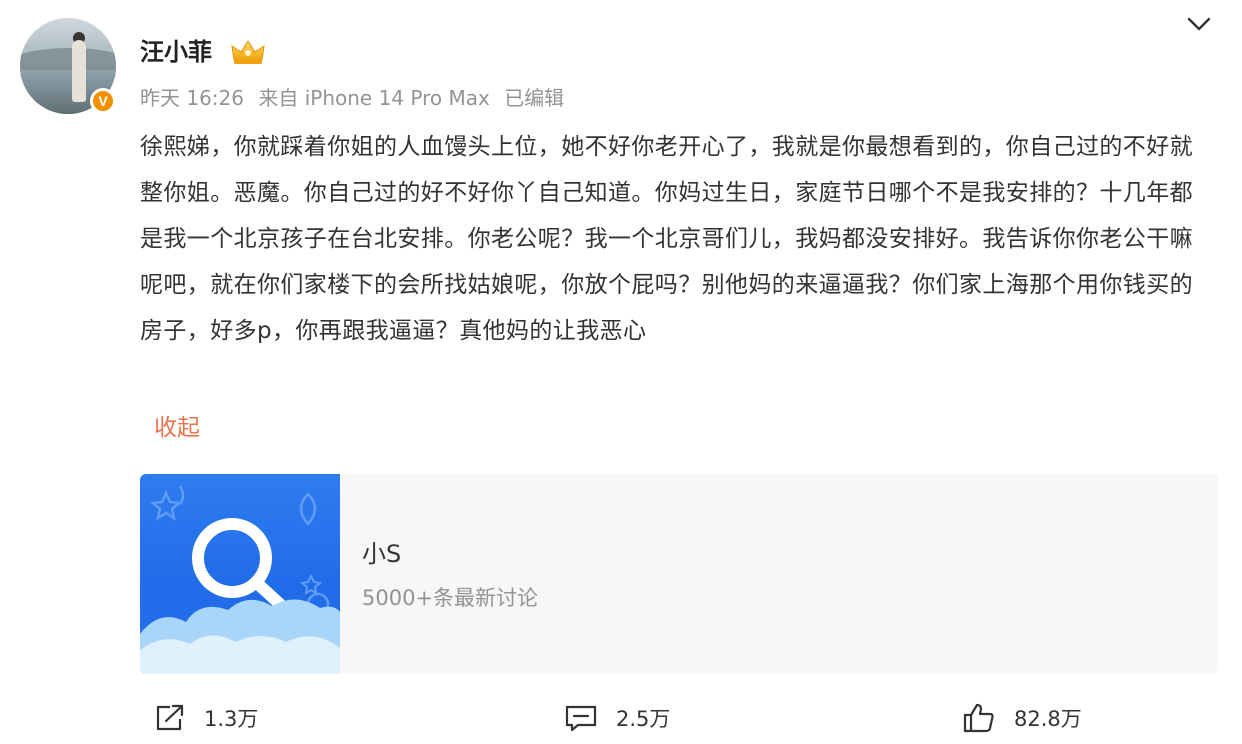  What do you see at coordinates (177, 428) in the screenshot?
I see `collapse-link: 收起` at bounding box center [177, 428].